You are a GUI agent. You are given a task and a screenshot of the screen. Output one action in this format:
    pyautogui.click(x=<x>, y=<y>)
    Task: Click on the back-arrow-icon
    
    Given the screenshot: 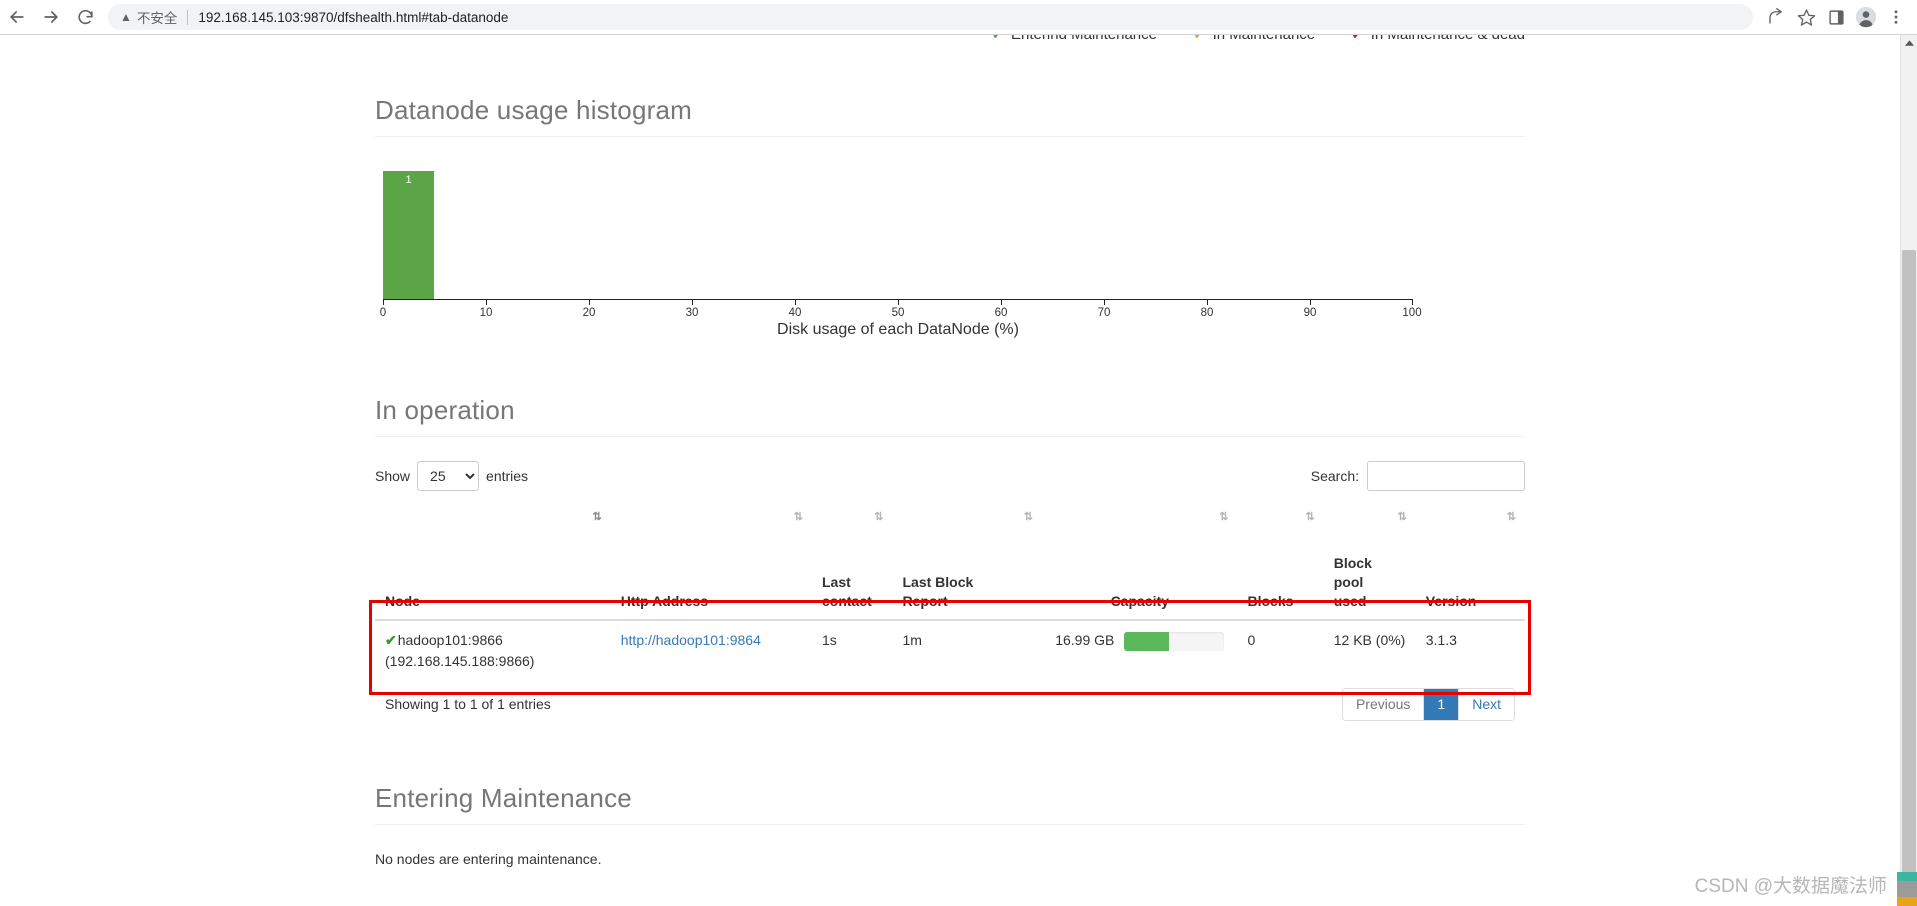 What is the action you would take?
    pyautogui.click(x=17, y=17)
    